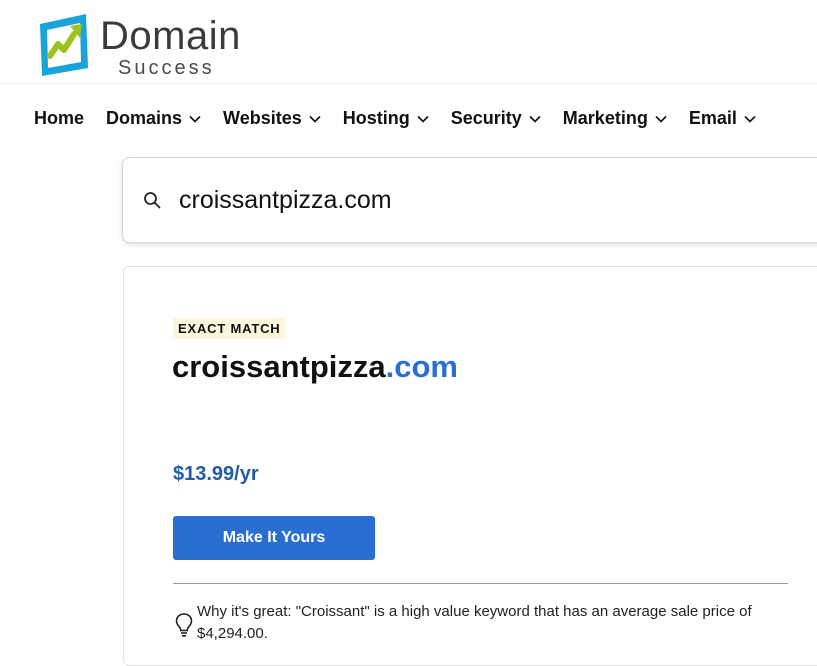 The height and width of the screenshot is (666, 817). What do you see at coordinates (421, 366) in the screenshot?
I see `domain-tld: .com` at bounding box center [421, 366].